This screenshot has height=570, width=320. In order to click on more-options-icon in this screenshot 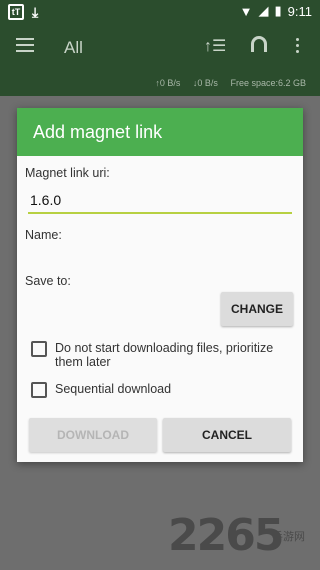, I will do `click(298, 47)`.